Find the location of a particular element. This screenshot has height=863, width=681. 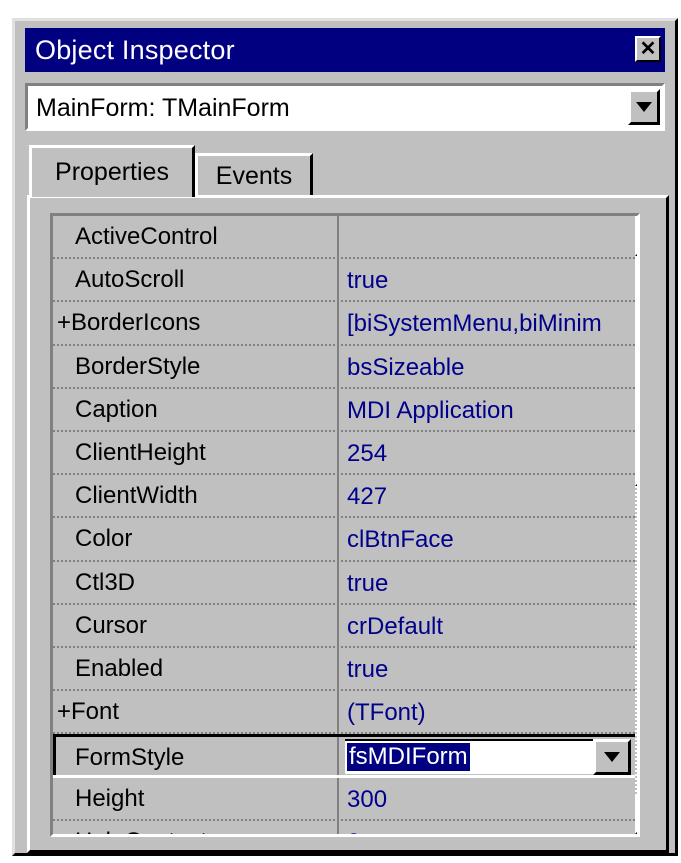

property-value-editor: fsMDIForm is located at coordinates (483, 757).